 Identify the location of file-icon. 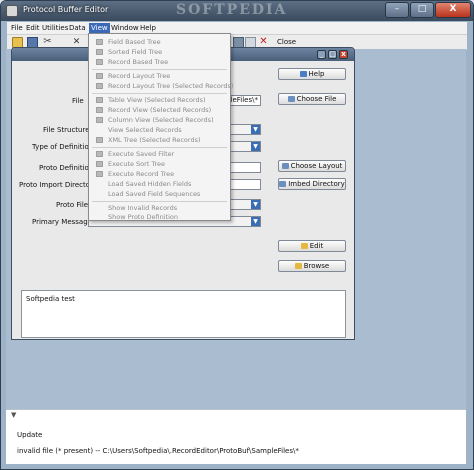
(291, 99).